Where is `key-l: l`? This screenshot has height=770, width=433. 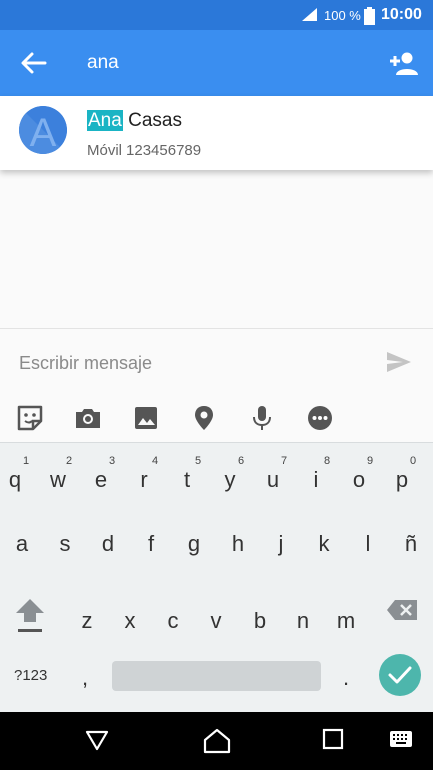 key-l: l is located at coordinates (368, 556).